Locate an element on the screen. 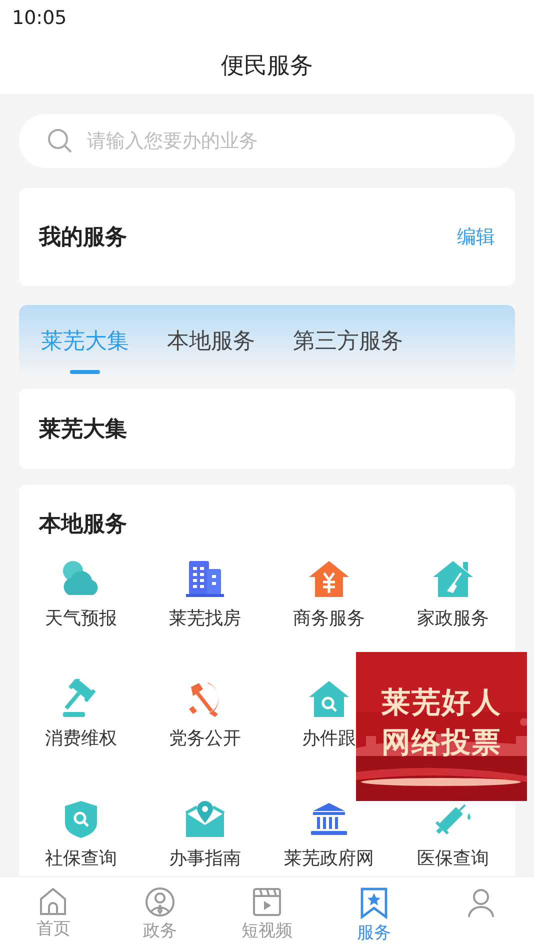 This screenshot has height=949, width=534. search-field: 请输入您要办的业务 is located at coordinates (267, 141).